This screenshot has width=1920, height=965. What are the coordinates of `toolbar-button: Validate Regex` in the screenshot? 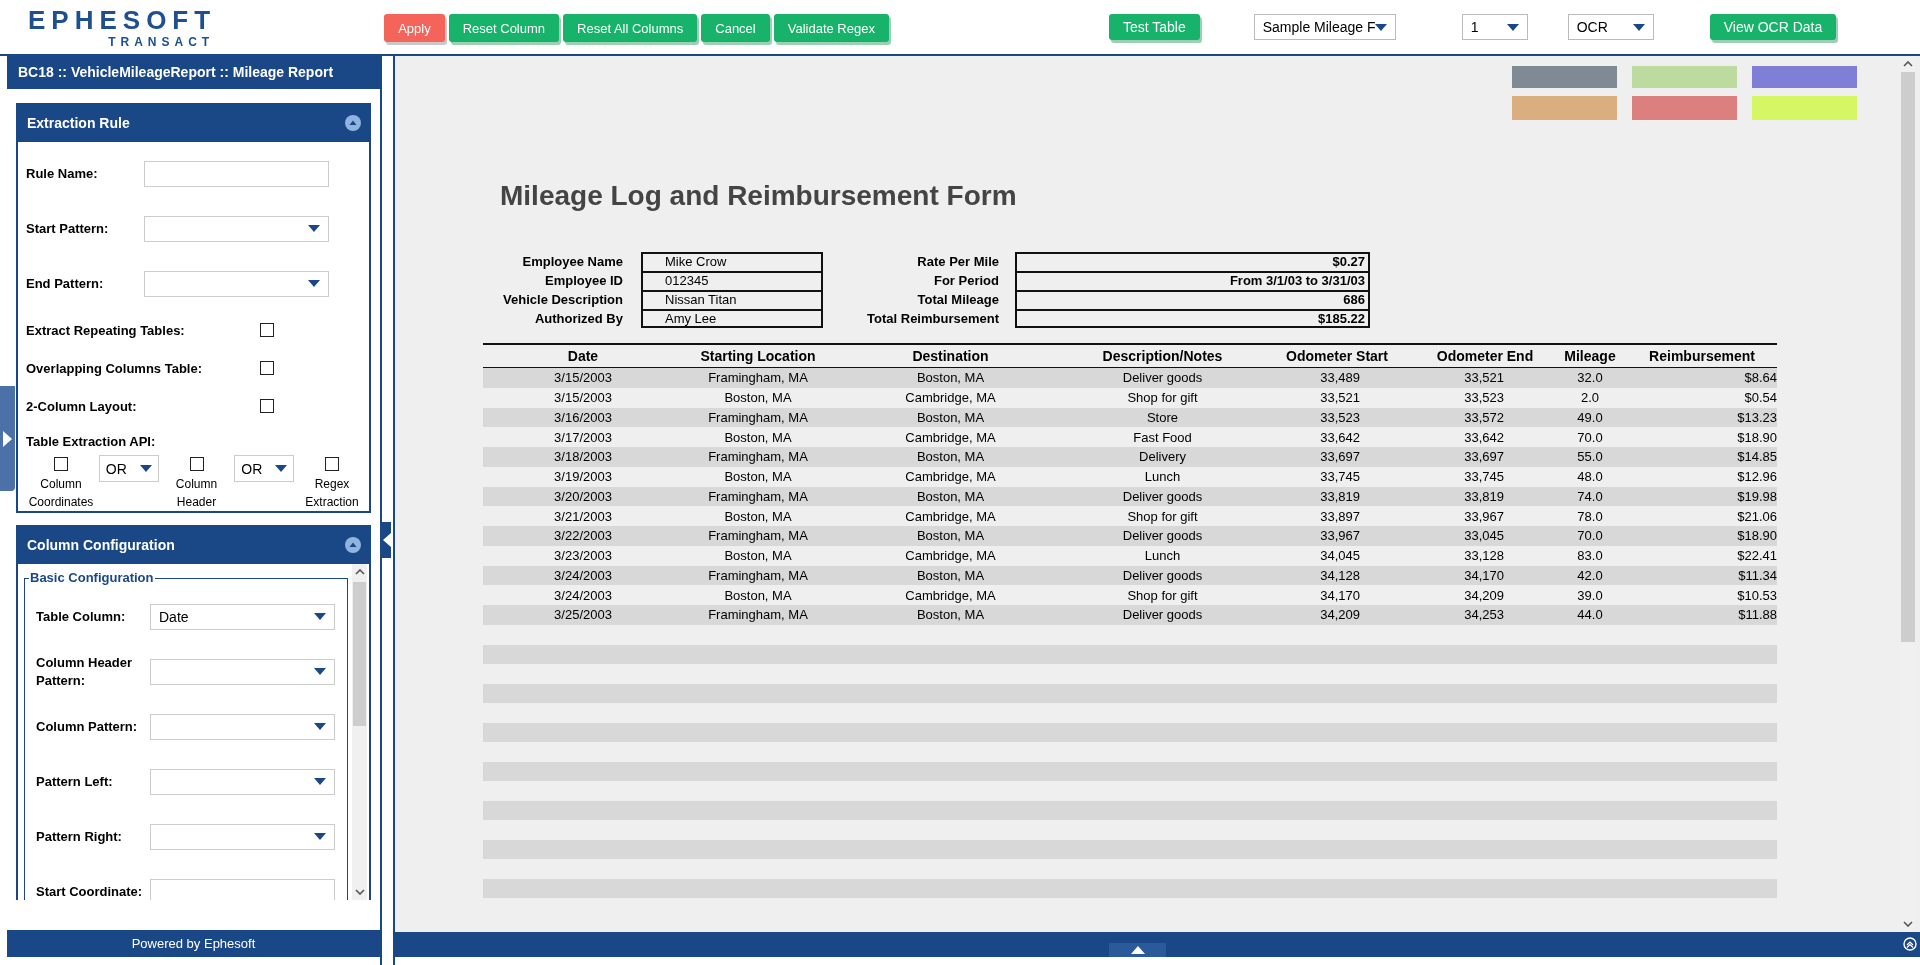 It's located at (831, 28).